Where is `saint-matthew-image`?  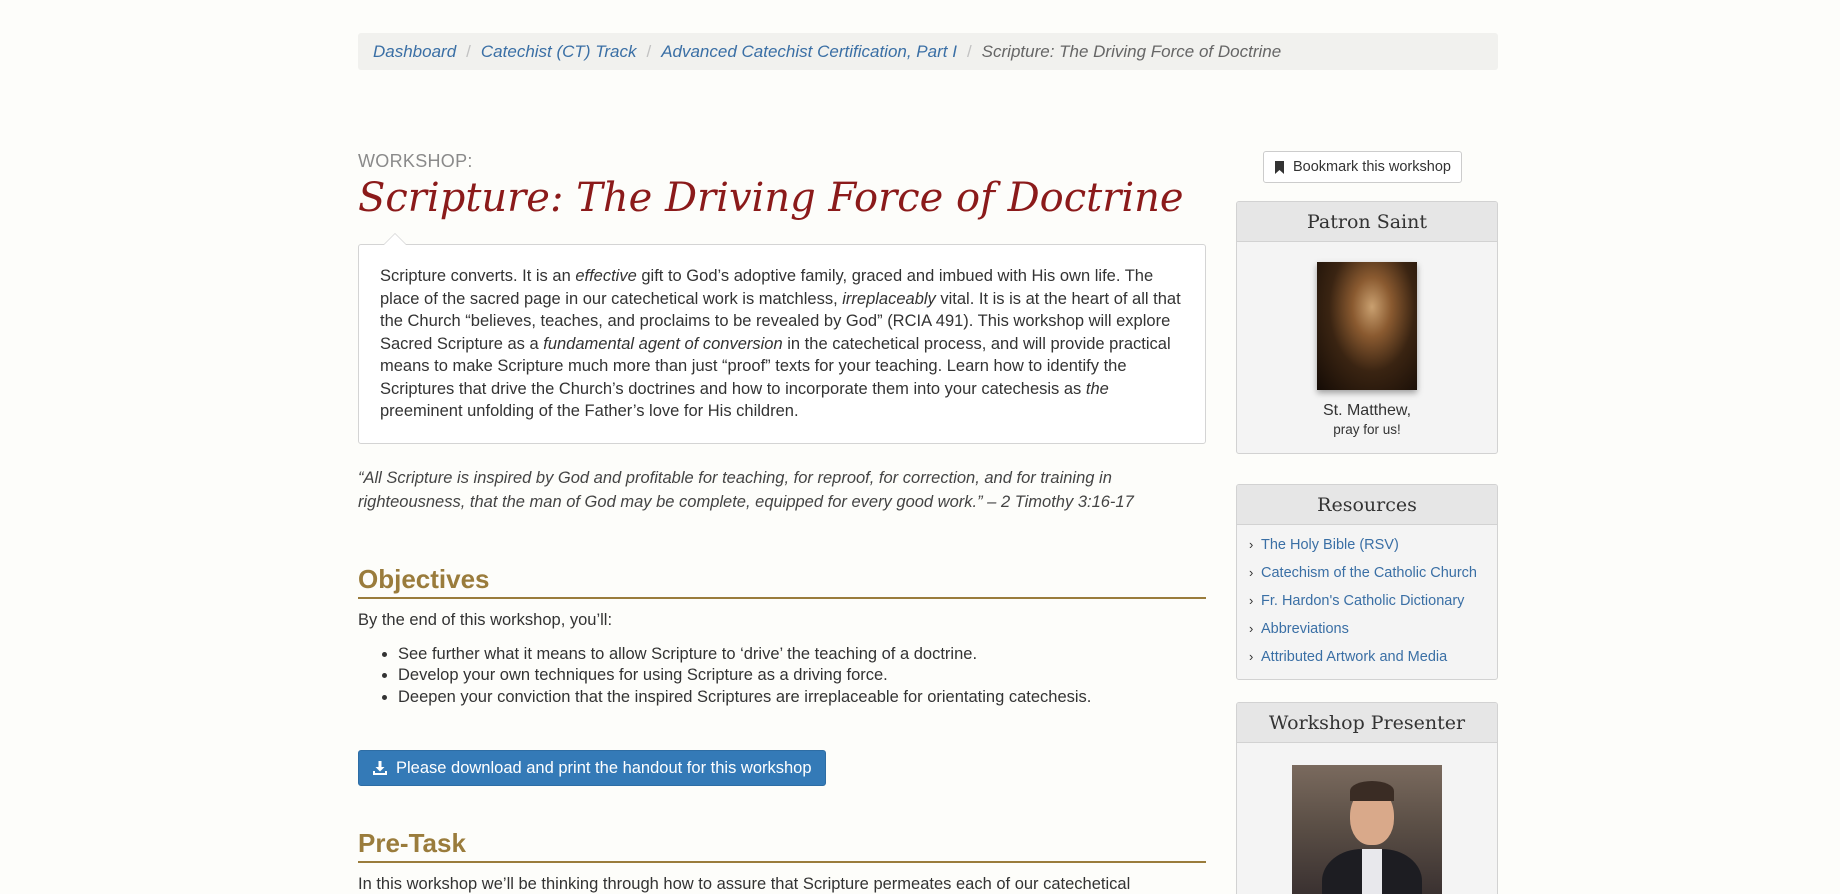
saint-matthew-image is located at coordinates (1367, 326).